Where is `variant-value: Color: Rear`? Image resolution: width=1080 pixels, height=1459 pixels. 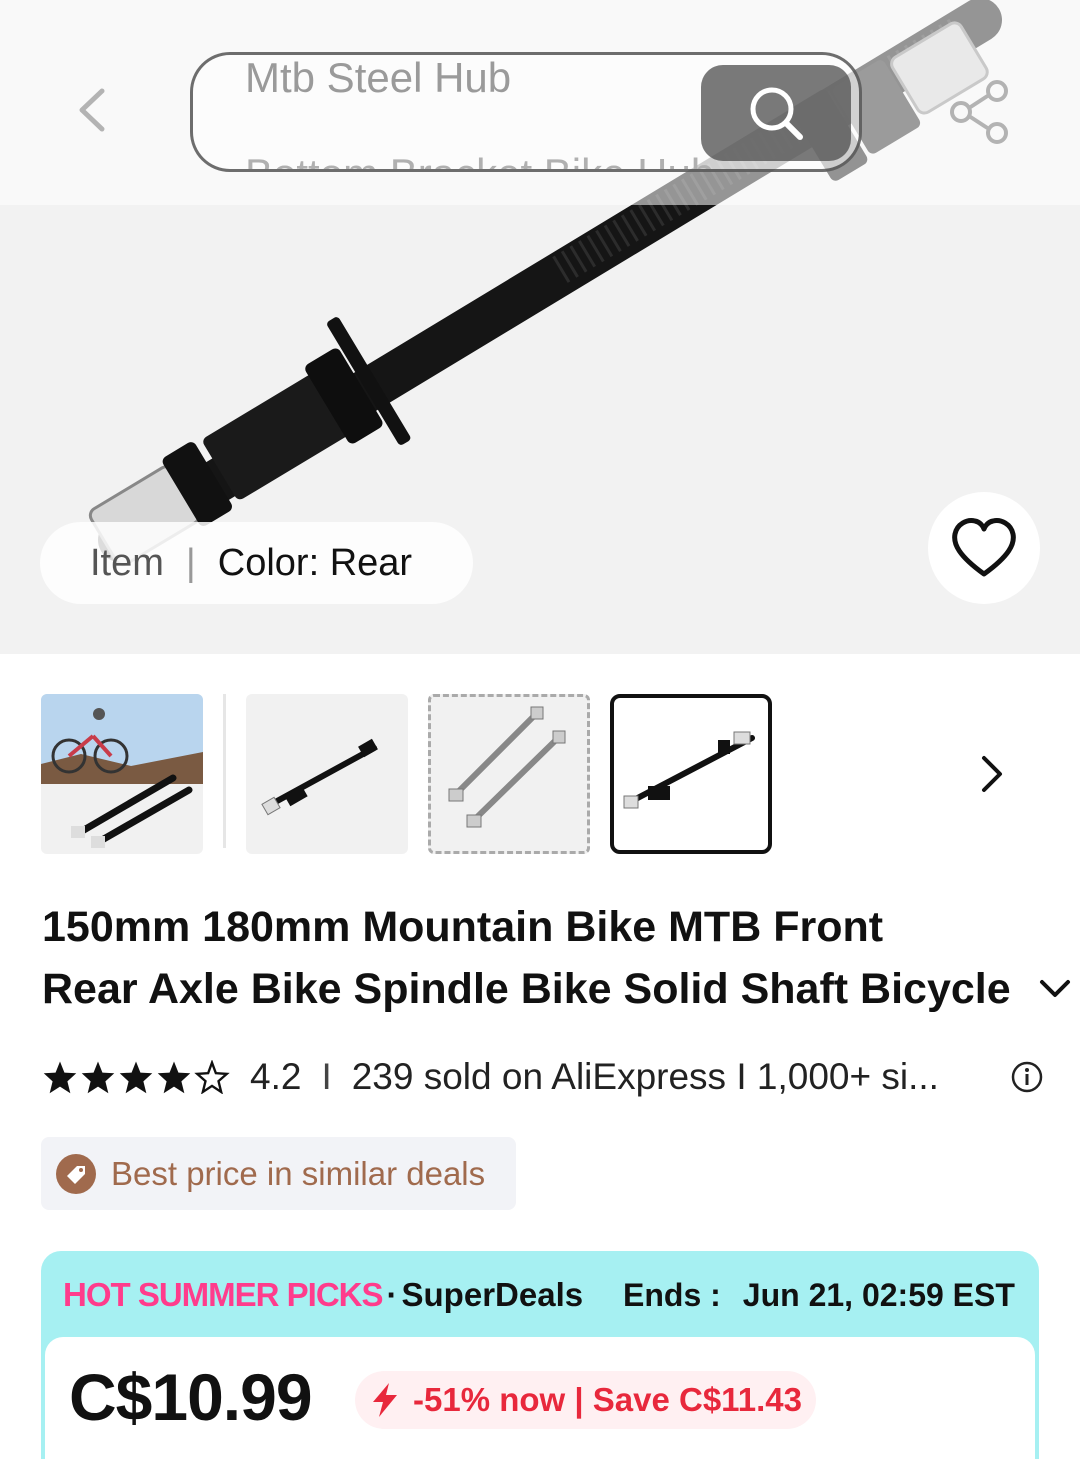 variant-value: Color: Rear is located at coordinates (315, 562).